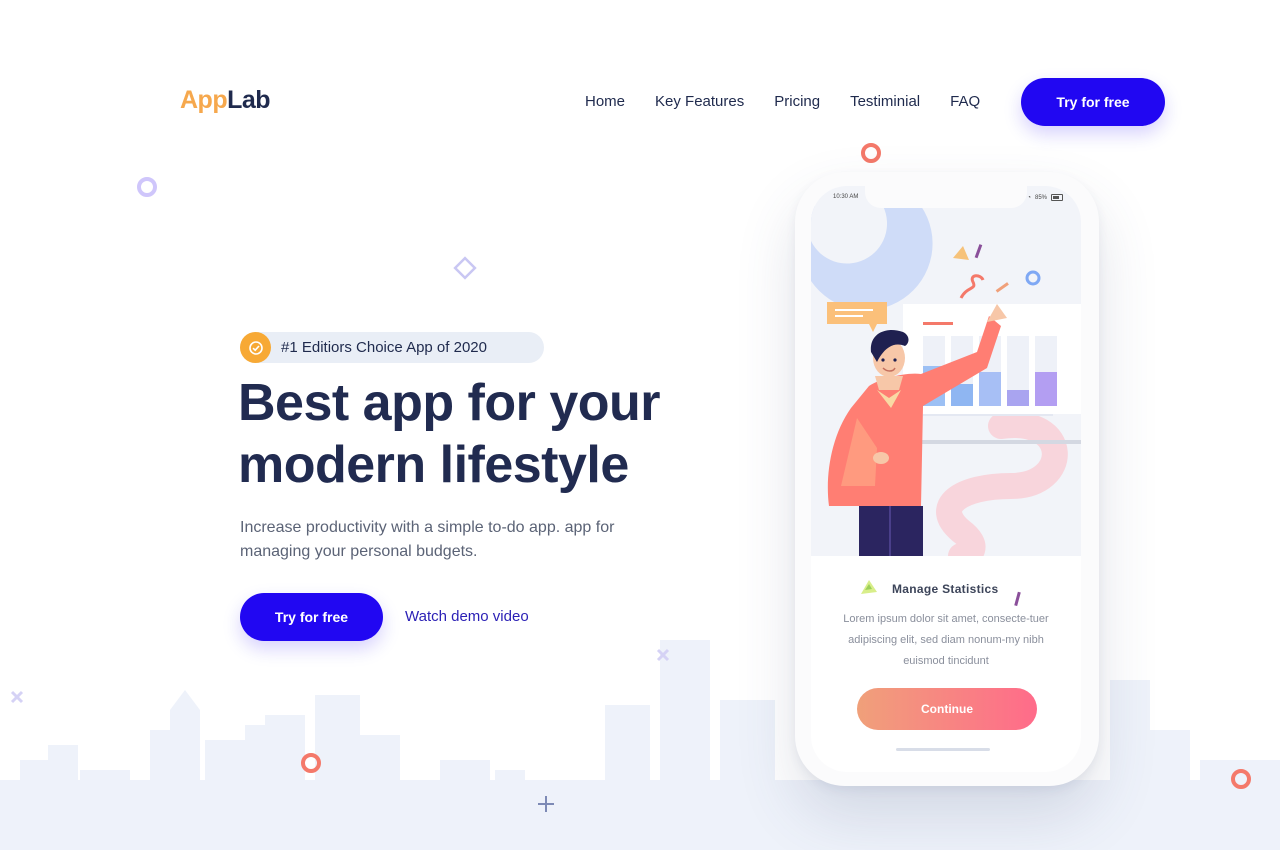  I want to click on watch-demo-link: Watch demo video, so click(467, 616).